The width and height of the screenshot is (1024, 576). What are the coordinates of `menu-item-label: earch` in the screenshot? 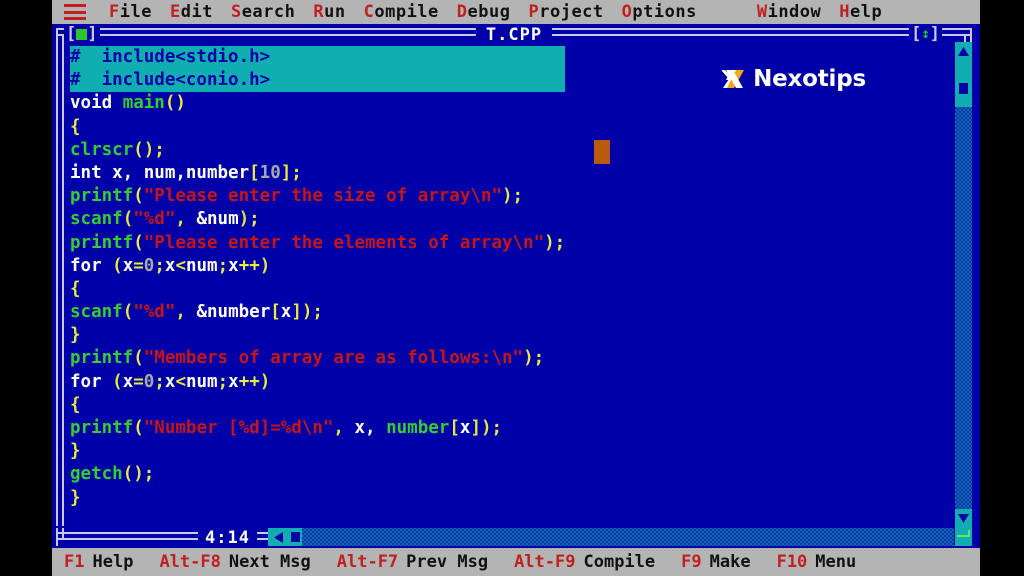 It's located at (268, 12).